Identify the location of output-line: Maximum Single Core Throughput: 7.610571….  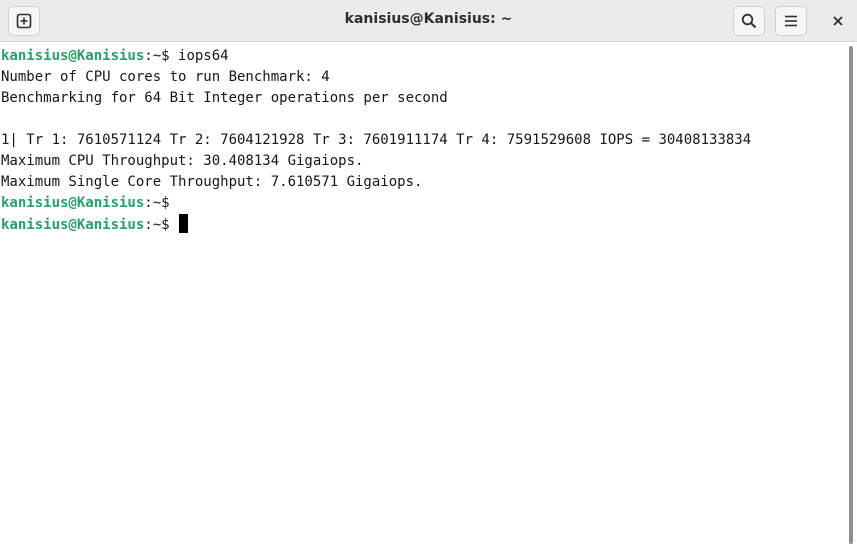
(212, 182).